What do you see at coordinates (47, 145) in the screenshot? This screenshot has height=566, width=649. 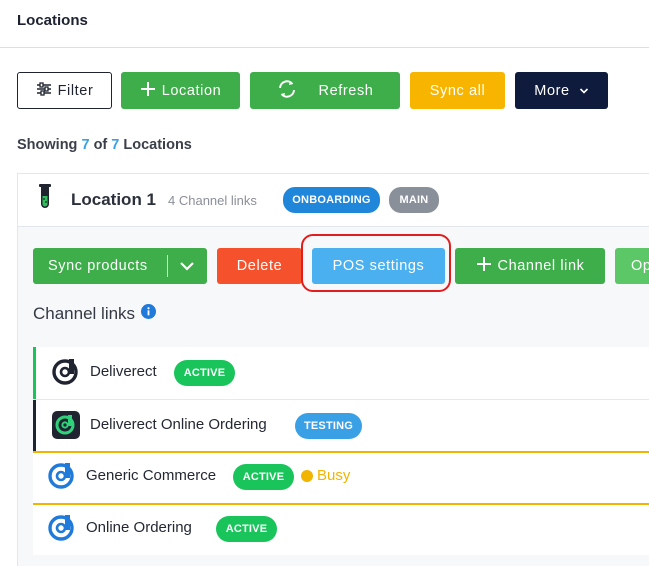 I see `summary-prefix: Showing` at bounding box center [47, 145].